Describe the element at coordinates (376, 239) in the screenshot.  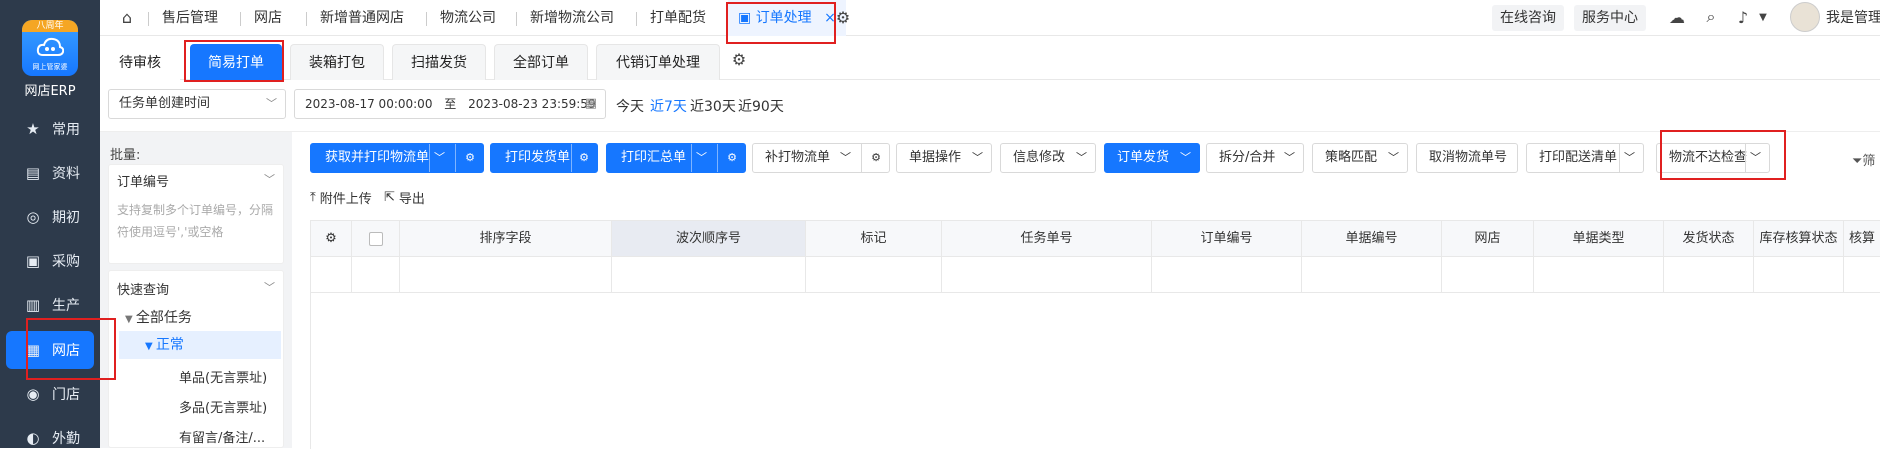
I see `select-all-checkbox` at that location.